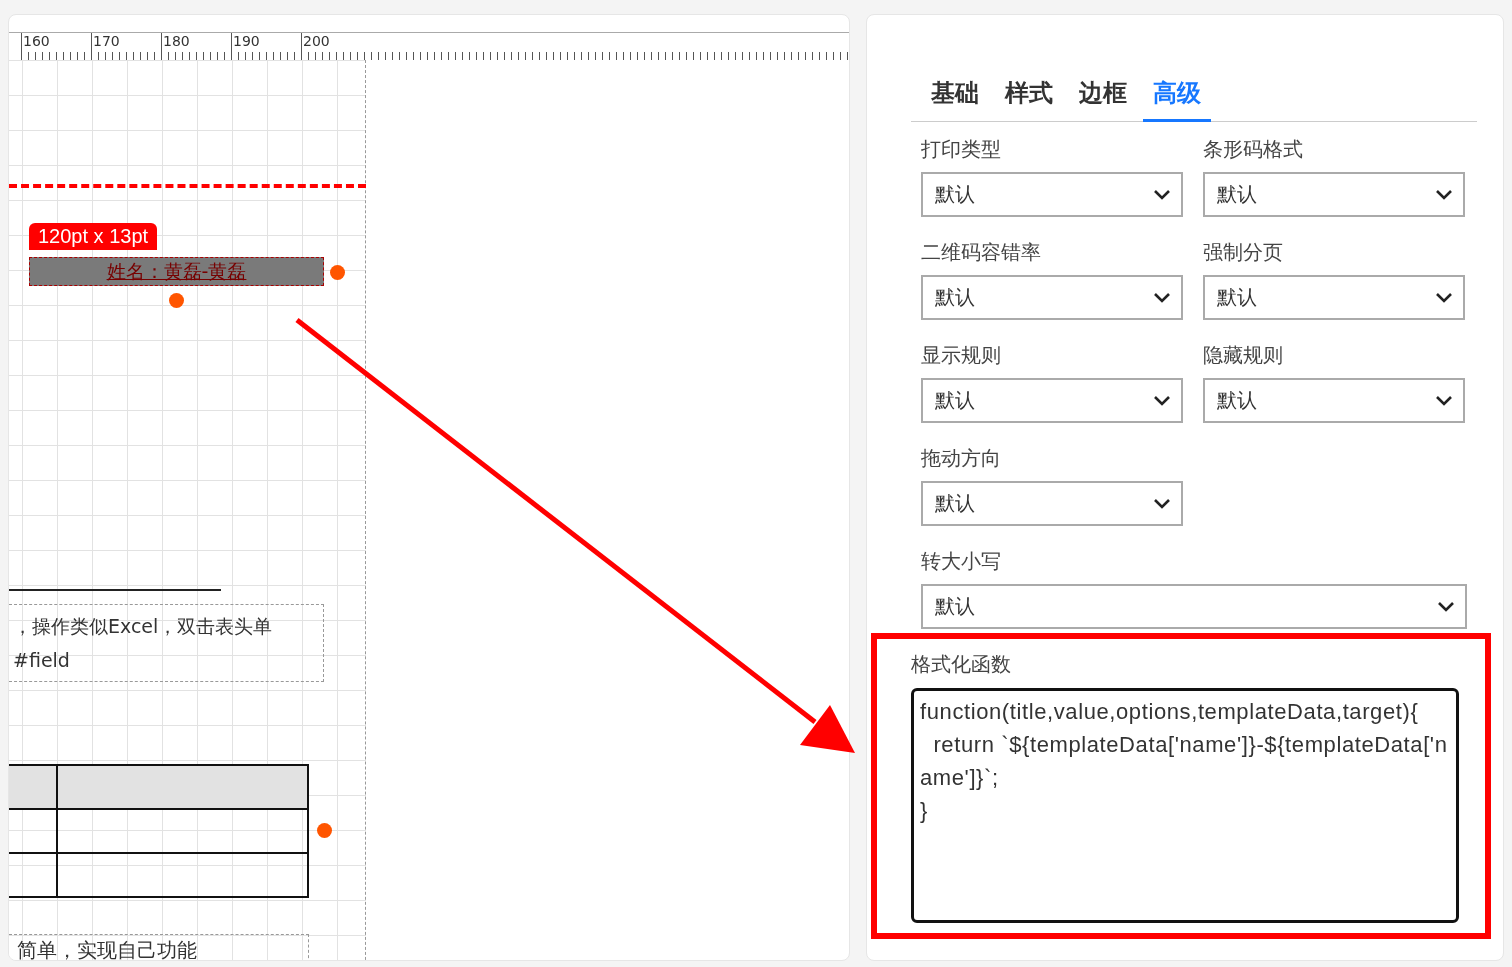 The height and width of the screenshot is (967, 1512). What do you see at coordinates (107, 949) in the screenshot?
I see `text-line: 简单，实现自己功能` at bounding box center [107, 949].